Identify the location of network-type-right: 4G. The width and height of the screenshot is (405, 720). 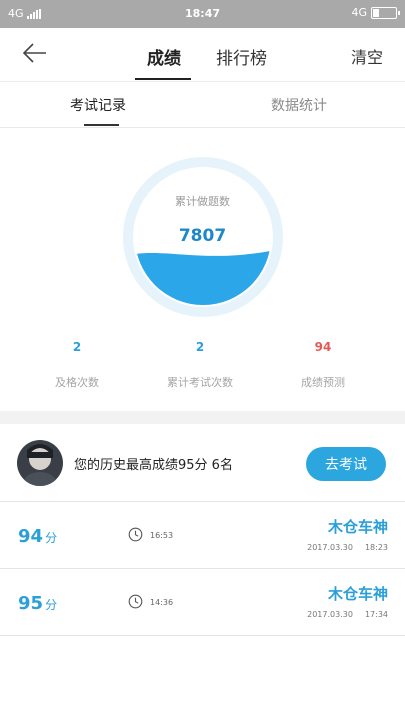
(359, 12).